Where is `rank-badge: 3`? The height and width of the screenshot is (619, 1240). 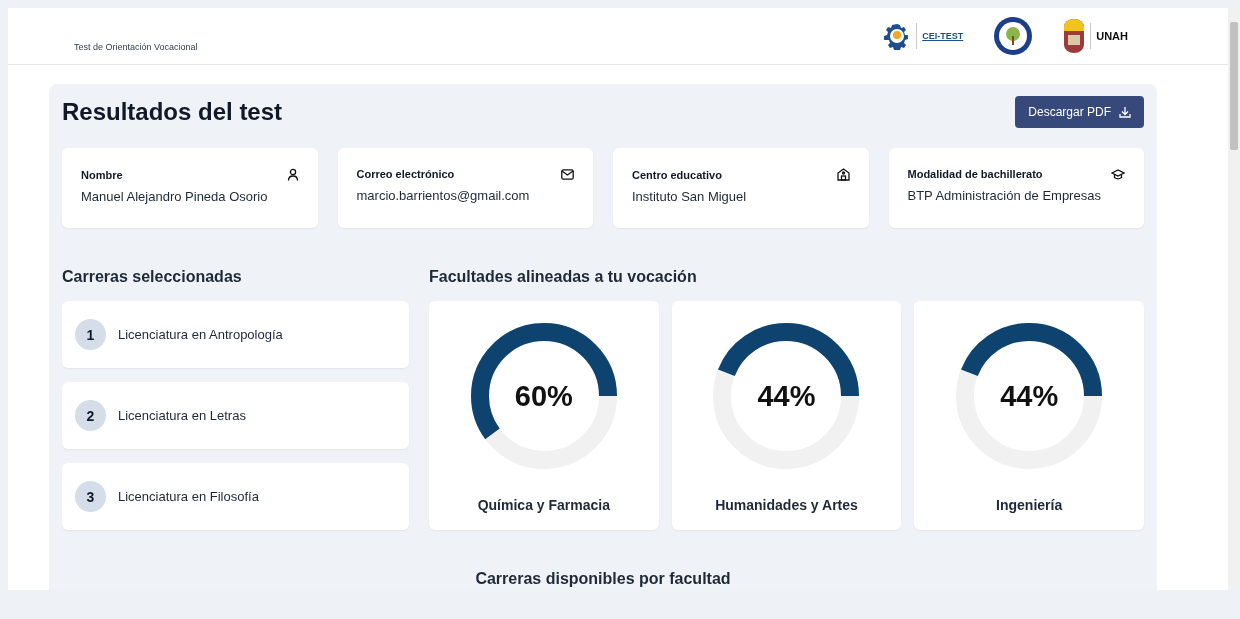 rank-badge: 3 is located at coordinates (90, 496).